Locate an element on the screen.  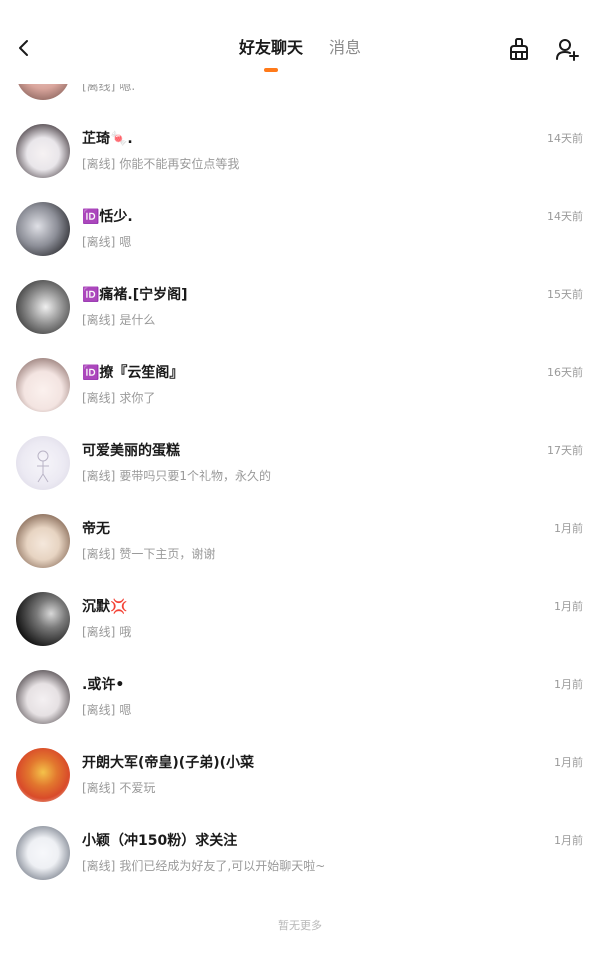
list-item: 帝无 1月前 [离线] 赞一下主页，谢谢 is located at coordinates (300, 553).